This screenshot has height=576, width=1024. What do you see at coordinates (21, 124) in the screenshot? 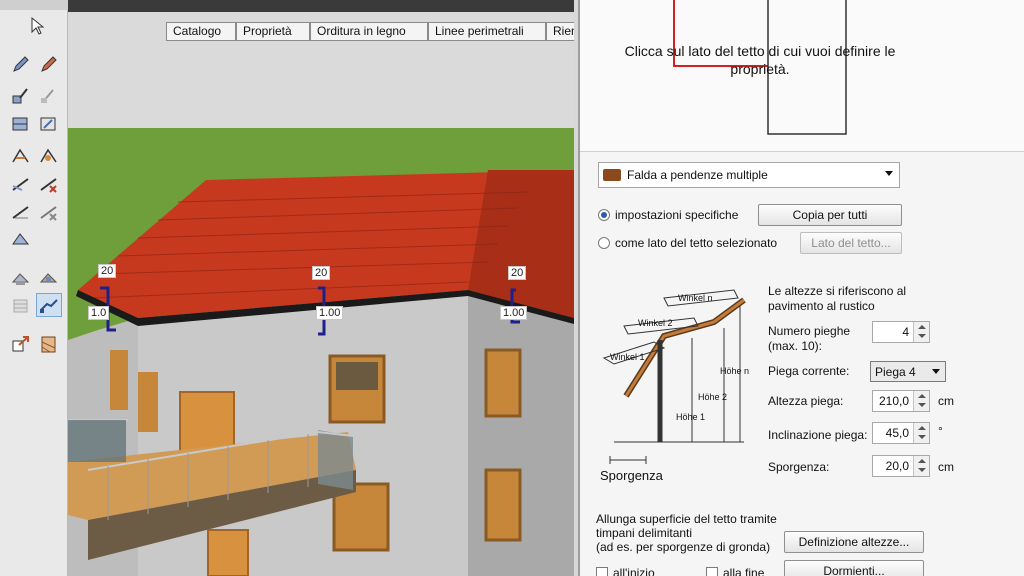
I see `gable-icon` at bounding box center [21, 124].